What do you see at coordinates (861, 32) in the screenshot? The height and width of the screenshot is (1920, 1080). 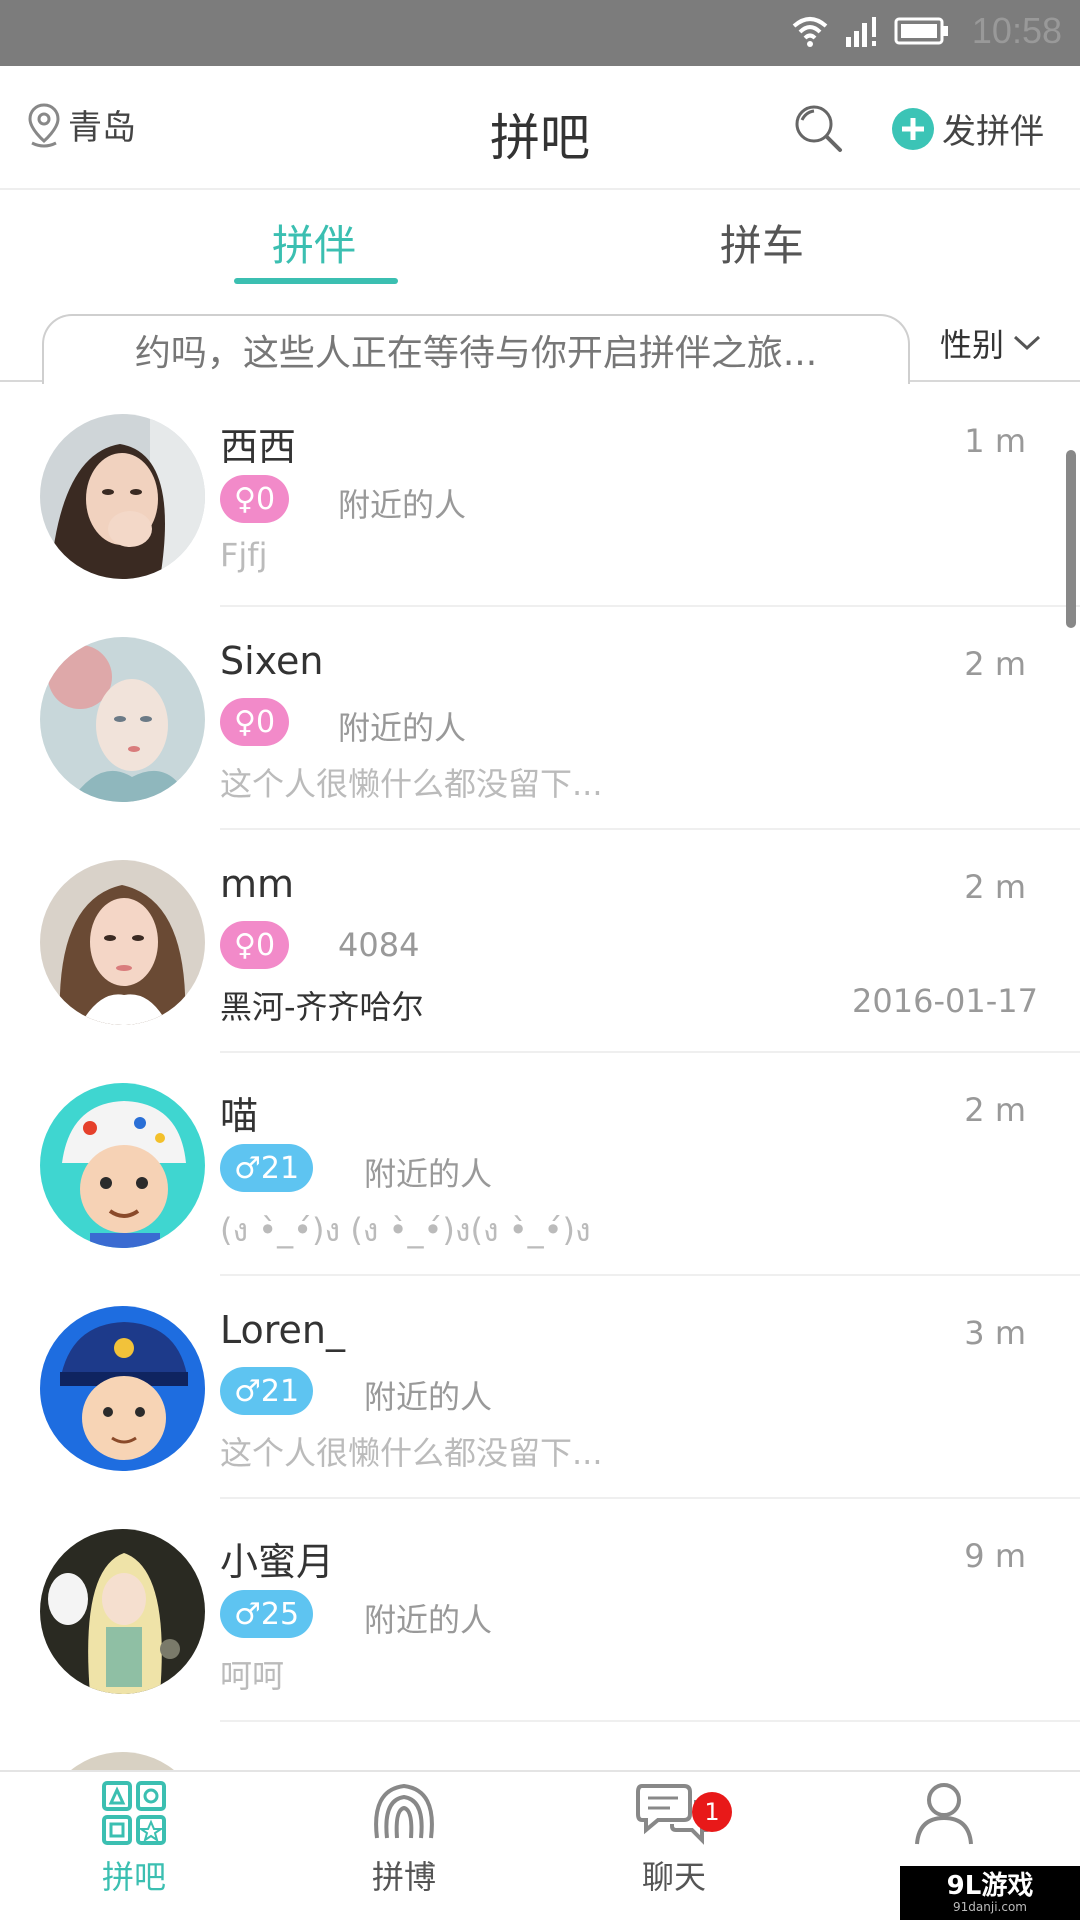 I see `signal-icon` at bounding box center [861, 32].